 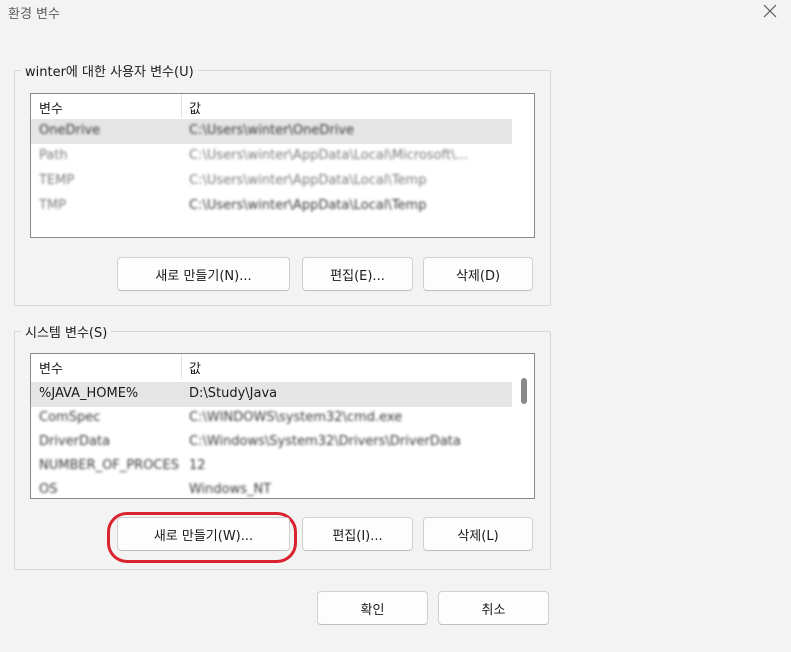 I want to click on table-row: OneDrive C:\Users\winter\OneDrive, so click(x=271, y=131).